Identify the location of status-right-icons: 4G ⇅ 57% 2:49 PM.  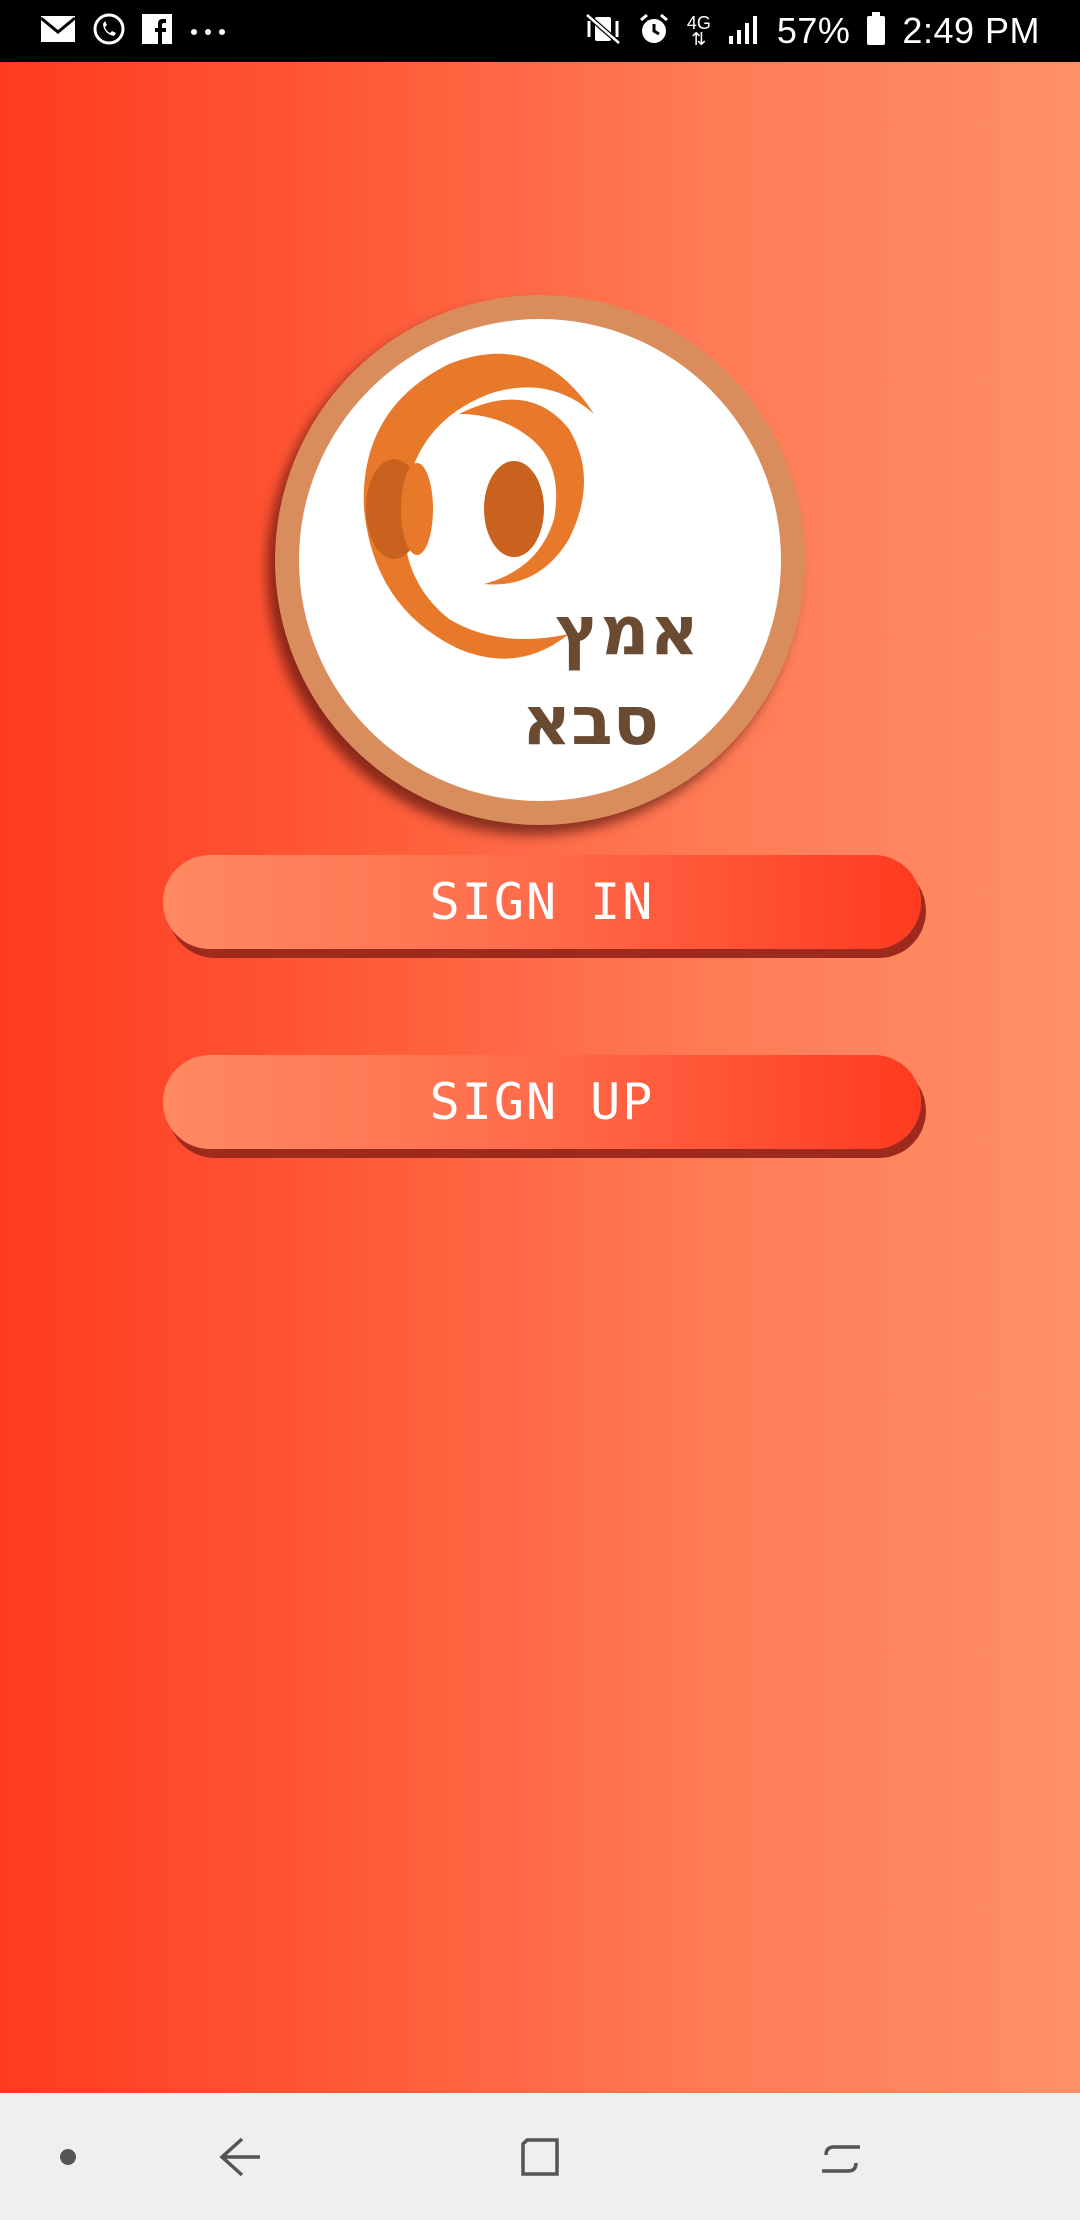
(812, 31).